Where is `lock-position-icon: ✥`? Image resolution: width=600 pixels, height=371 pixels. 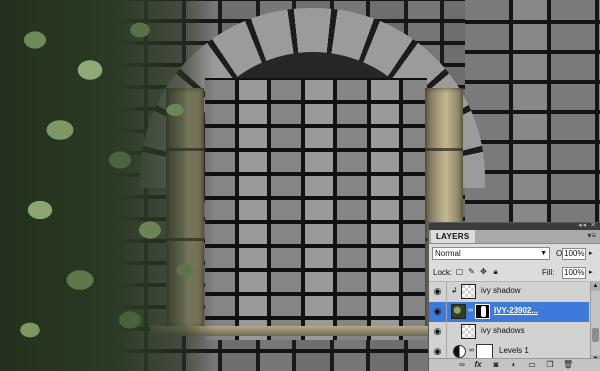
lock-position-icon: ✥ is located at coordinates (483, 271).